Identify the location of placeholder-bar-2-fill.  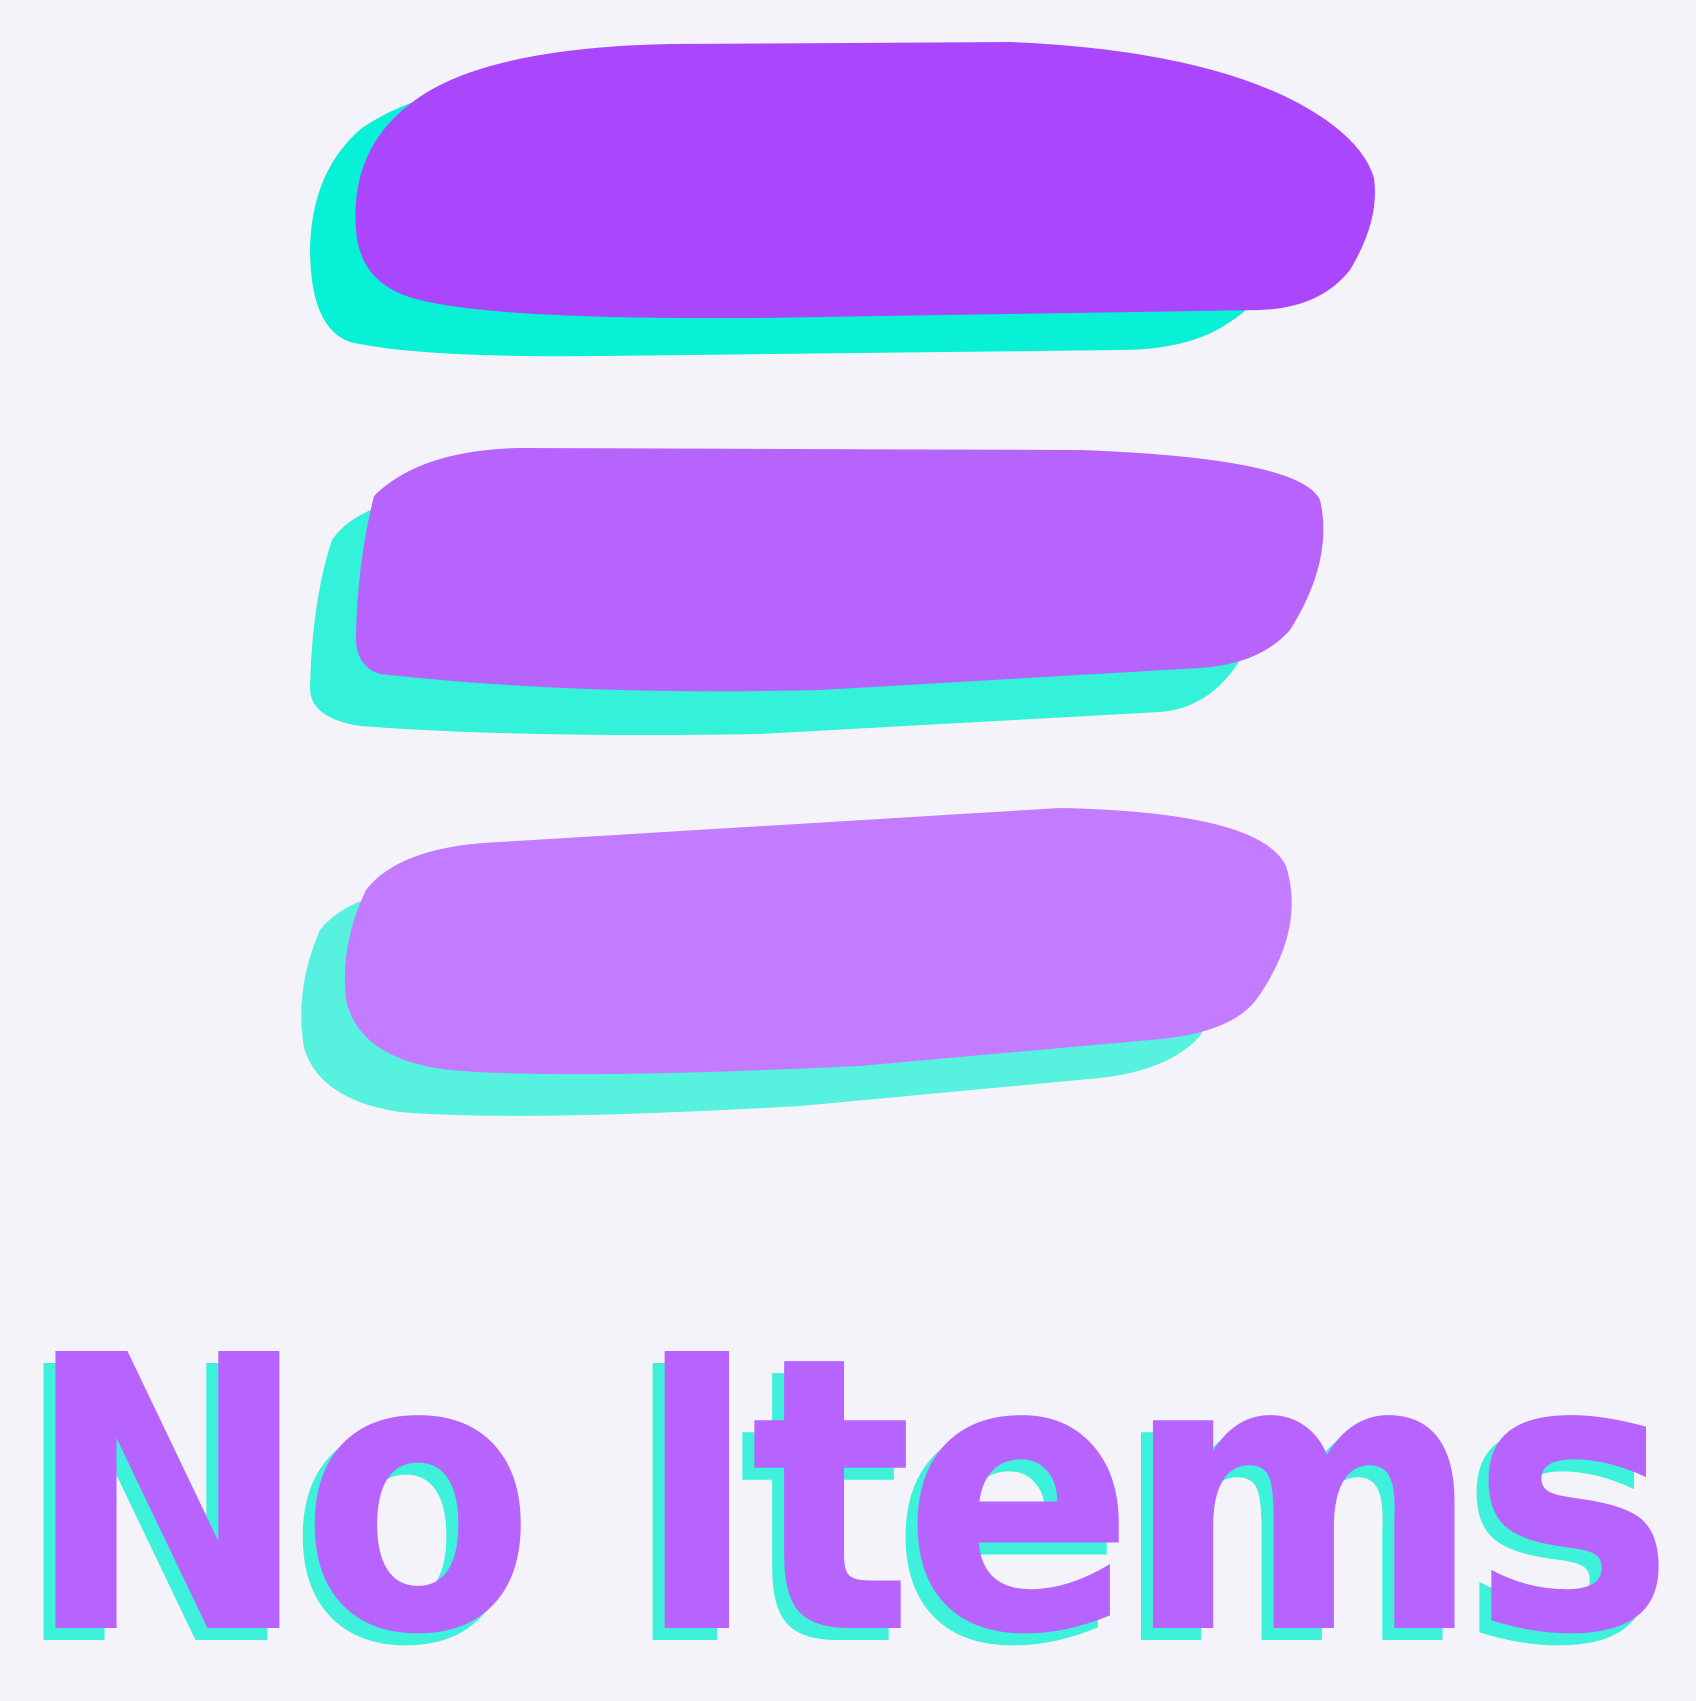
(839, 570).